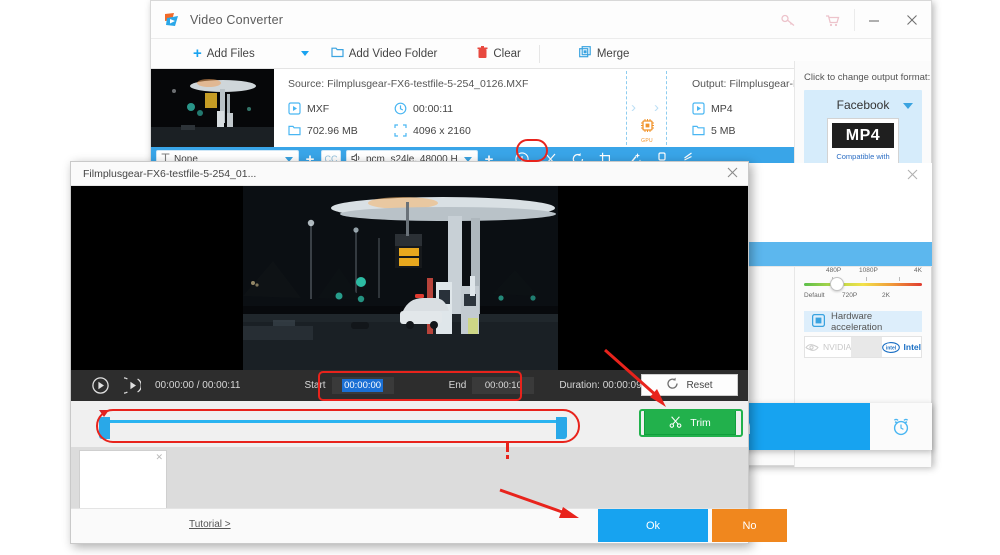  I want to click on output-size: 5 MB, so click(714, 130).